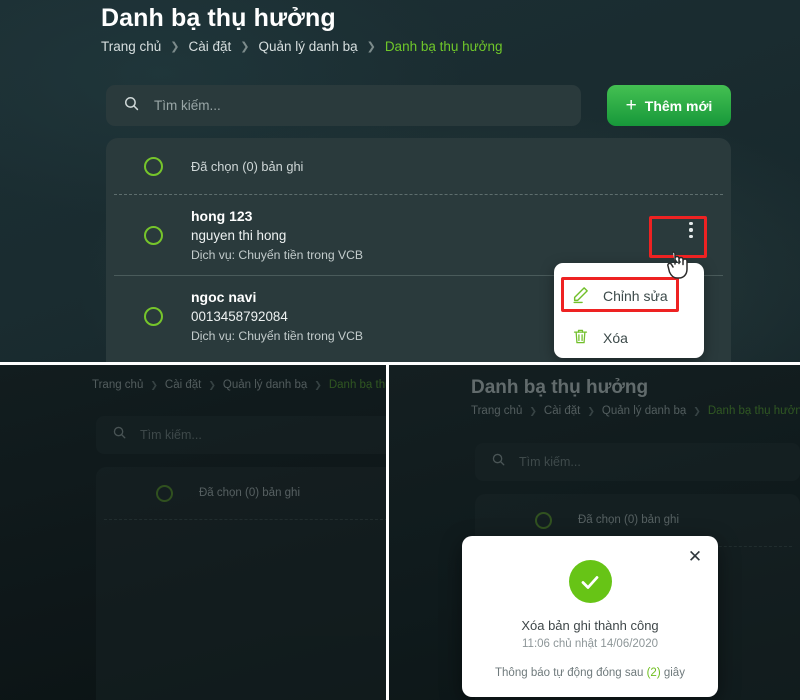  I want to click on br-page-title: Danh bạ thụ hưởng, so click(560, 387).